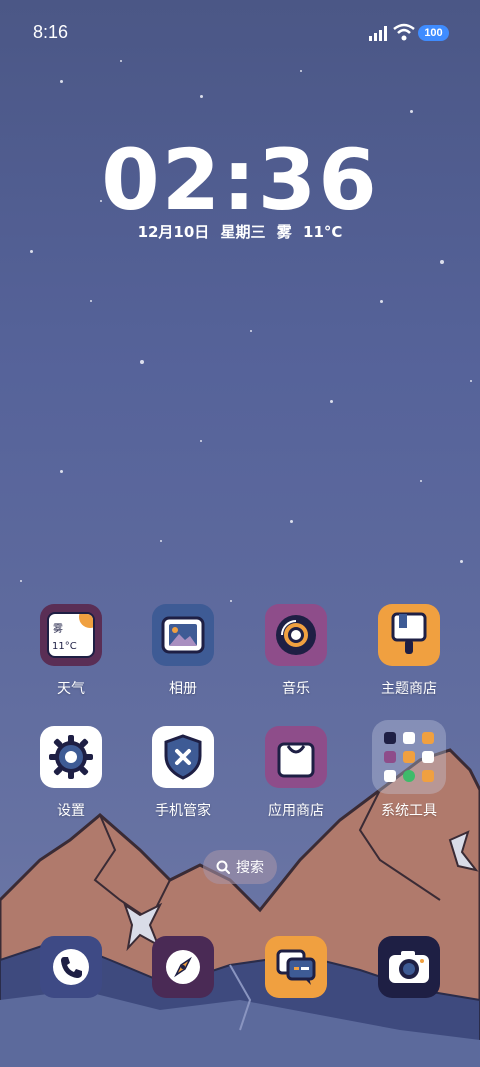 The width and height of the screenshot is (480, 1067). Describe the element at coordinates (296, 689) in the screenshot. I see `app-label-music: 音乐` at that location.